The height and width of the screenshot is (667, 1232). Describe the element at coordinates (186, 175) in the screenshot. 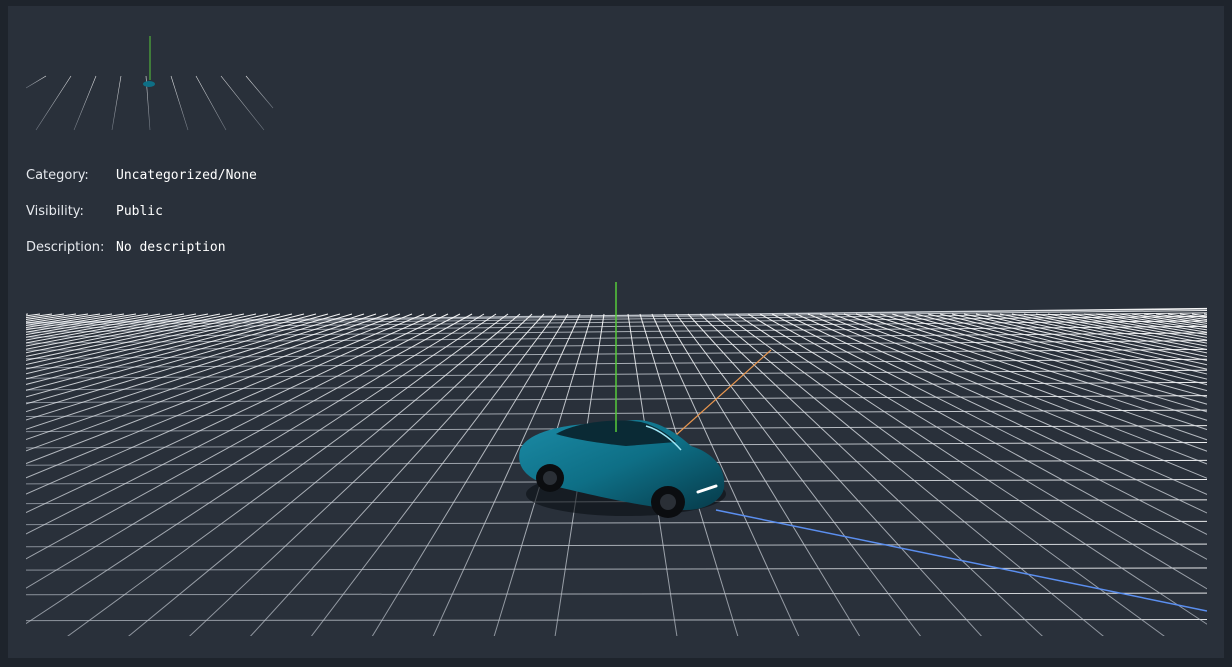

I see `category-value: Uncategorized/None` at that location.